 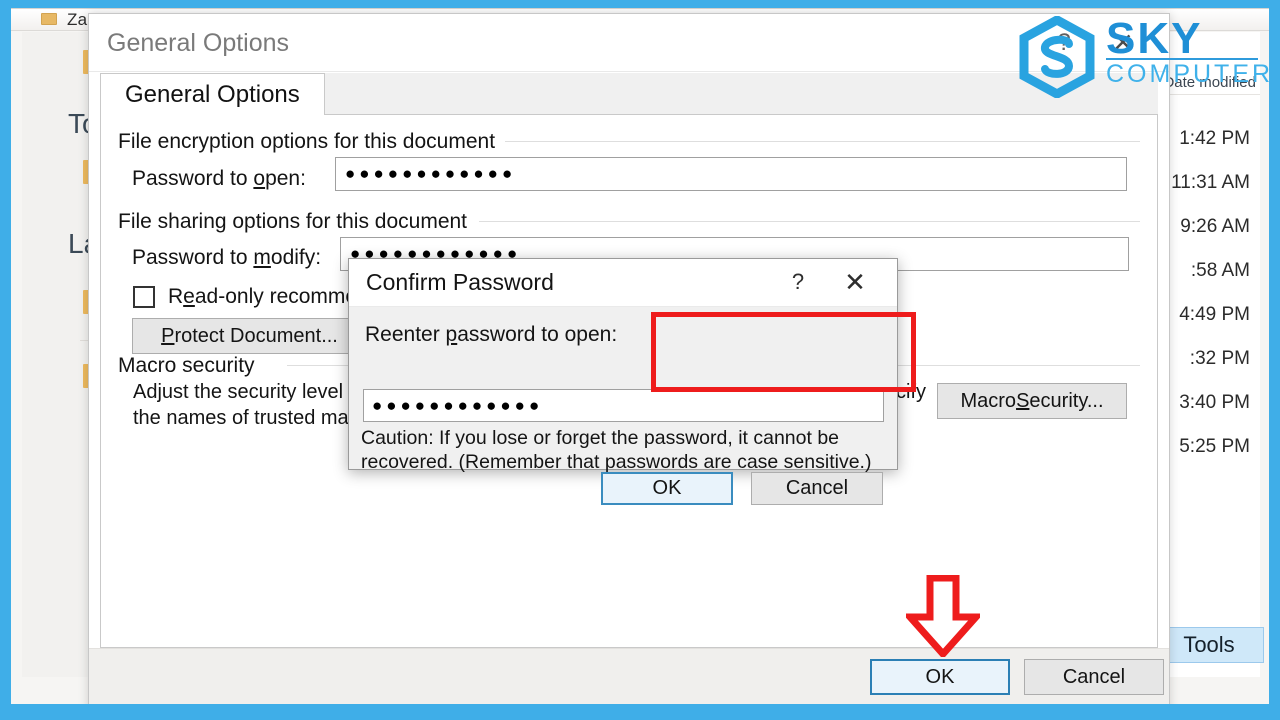 I want to click on encryption-group-rule, so click(x=821, y=141).